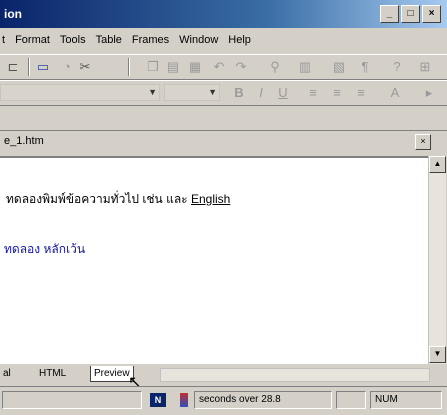  Describe the element at coordinates (283, 93) in the screenshot. I see `underline-icon: U` at that location.